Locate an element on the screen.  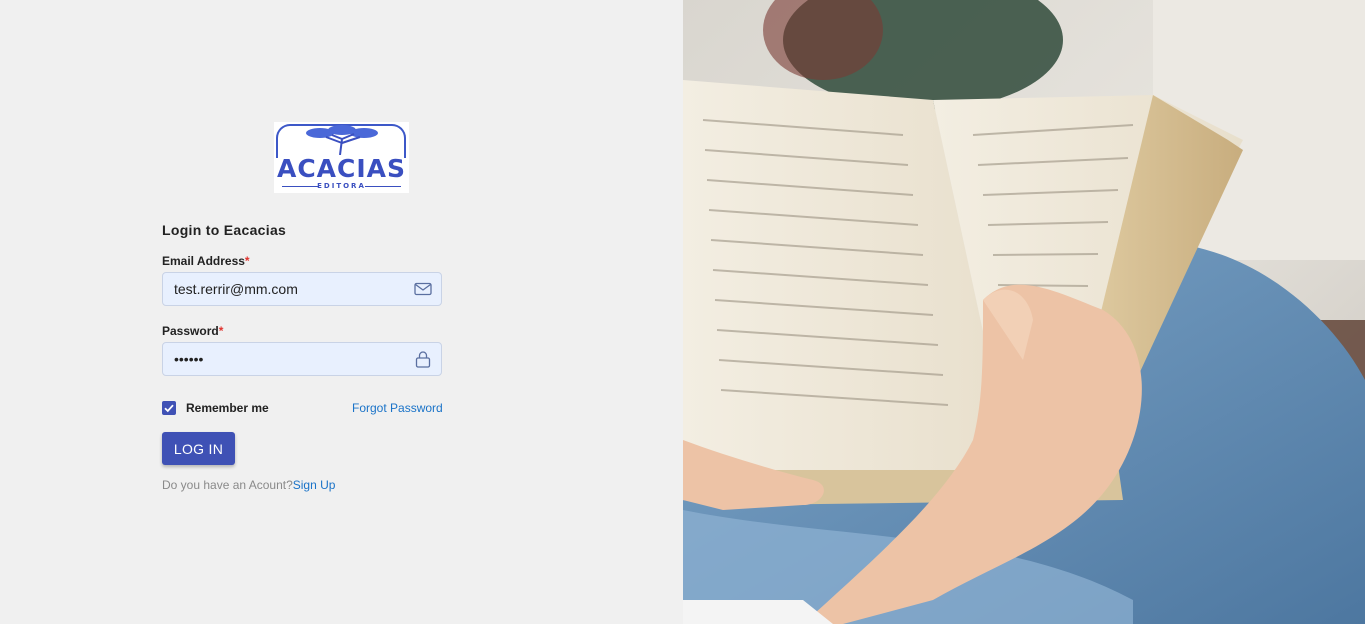
remember-checkbox is located at coordinates (169, 408).